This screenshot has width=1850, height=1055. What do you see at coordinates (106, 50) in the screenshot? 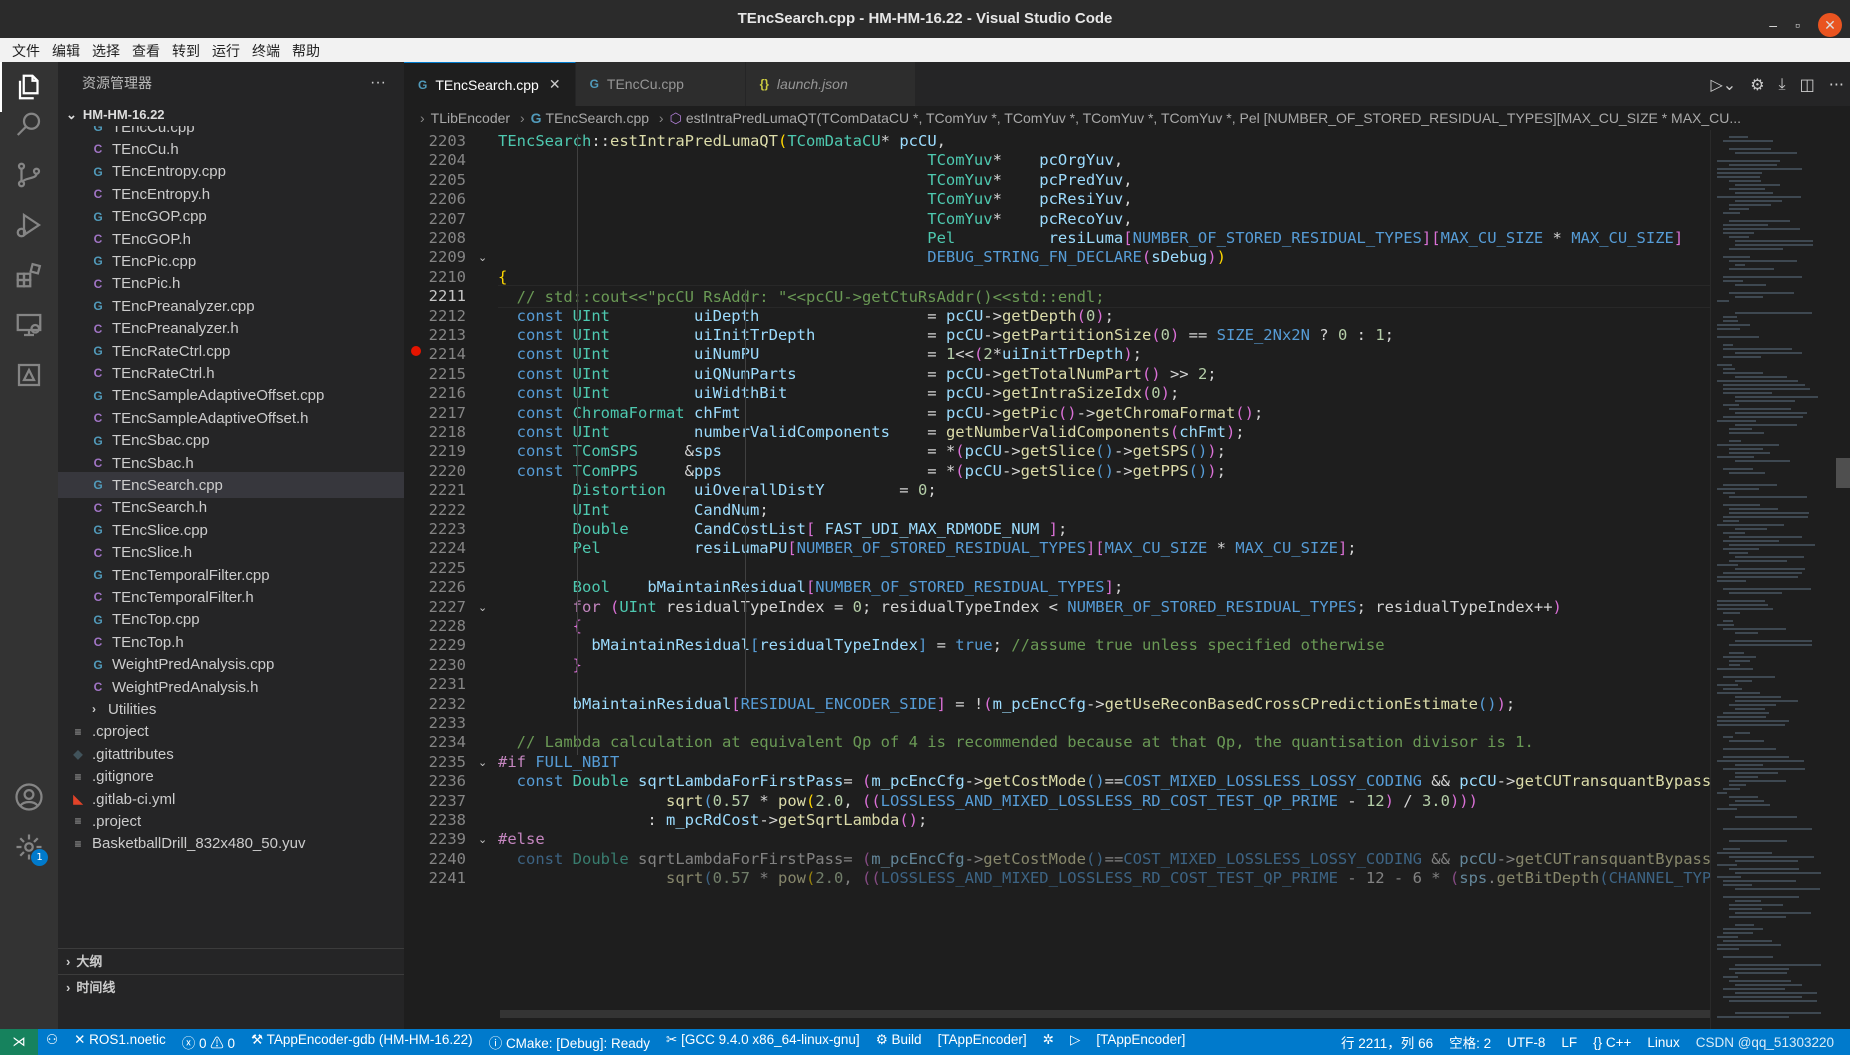
I see `menu-selection: 选择` at bounding box center [106, 50].